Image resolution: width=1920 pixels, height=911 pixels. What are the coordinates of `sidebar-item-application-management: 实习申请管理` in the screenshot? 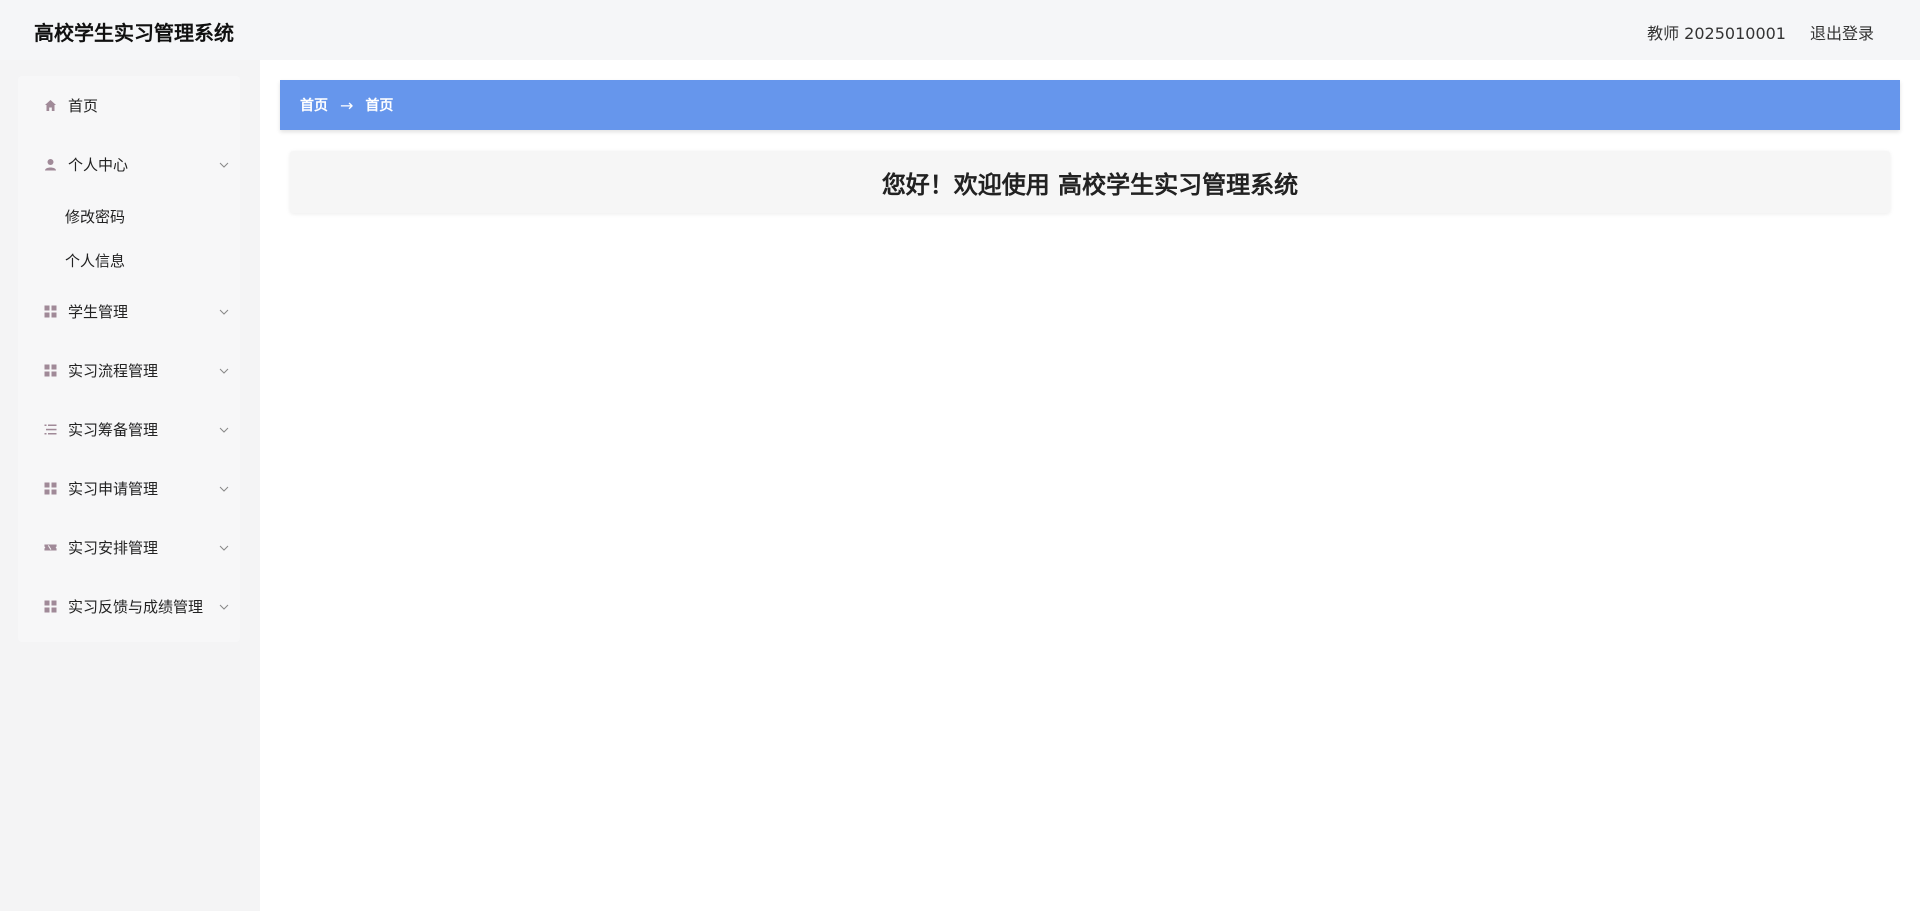 It's located at (129, 488).